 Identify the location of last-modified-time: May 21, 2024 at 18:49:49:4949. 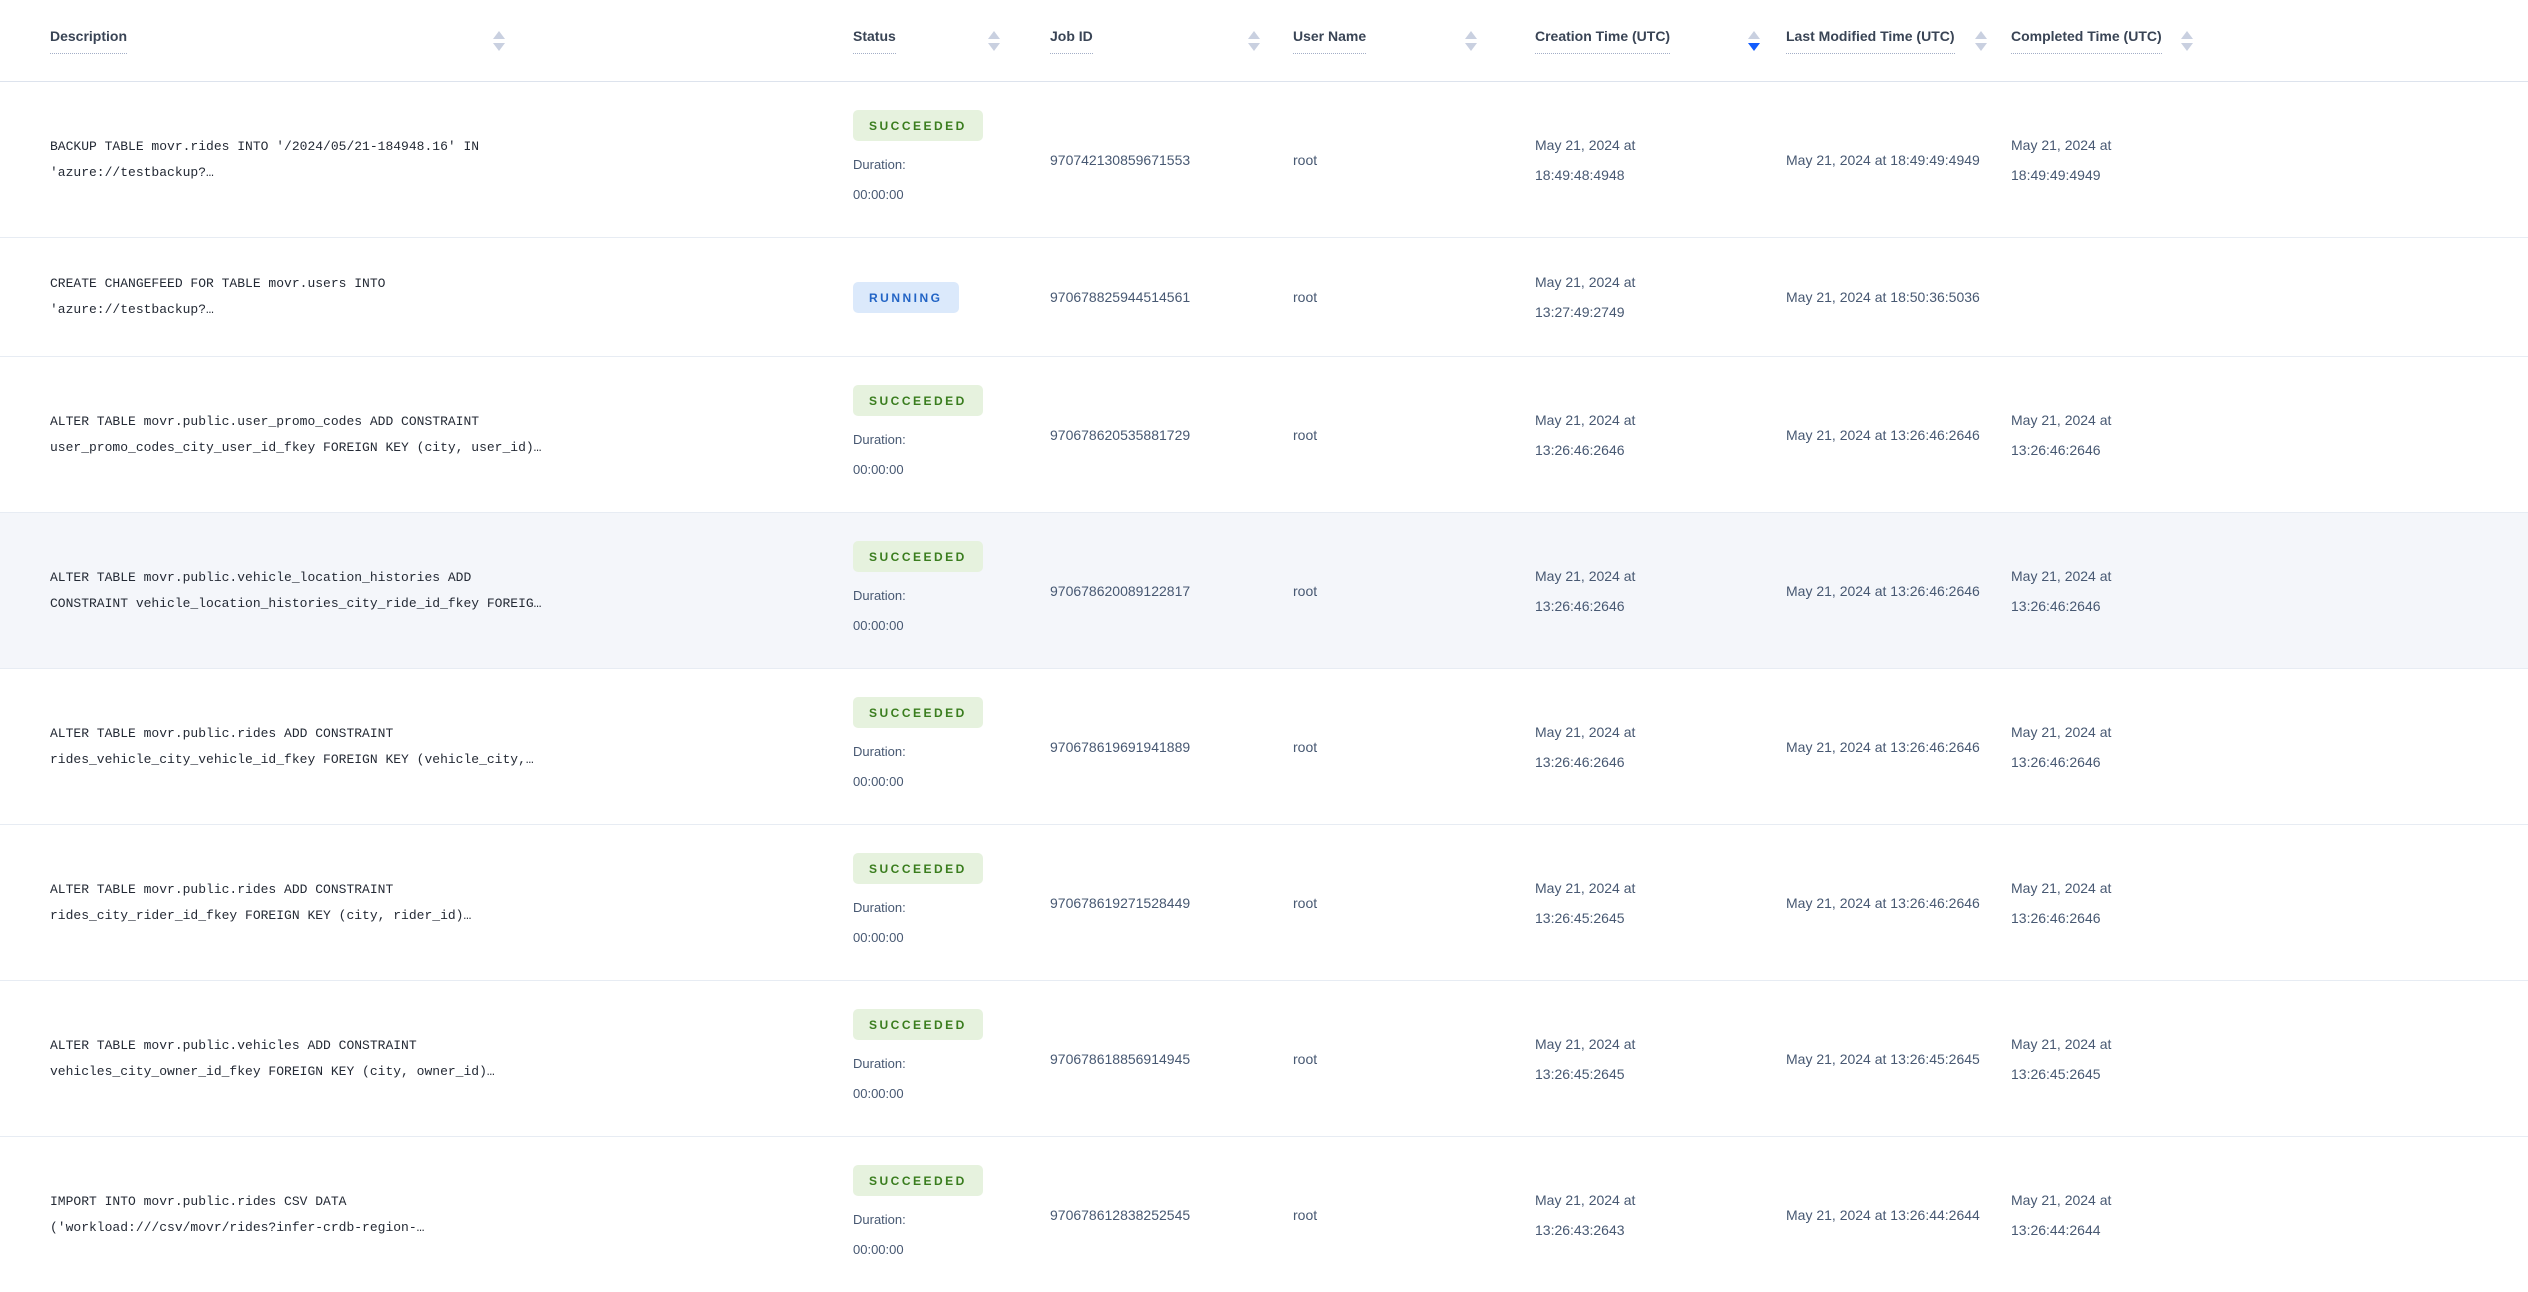
(1883, 159).